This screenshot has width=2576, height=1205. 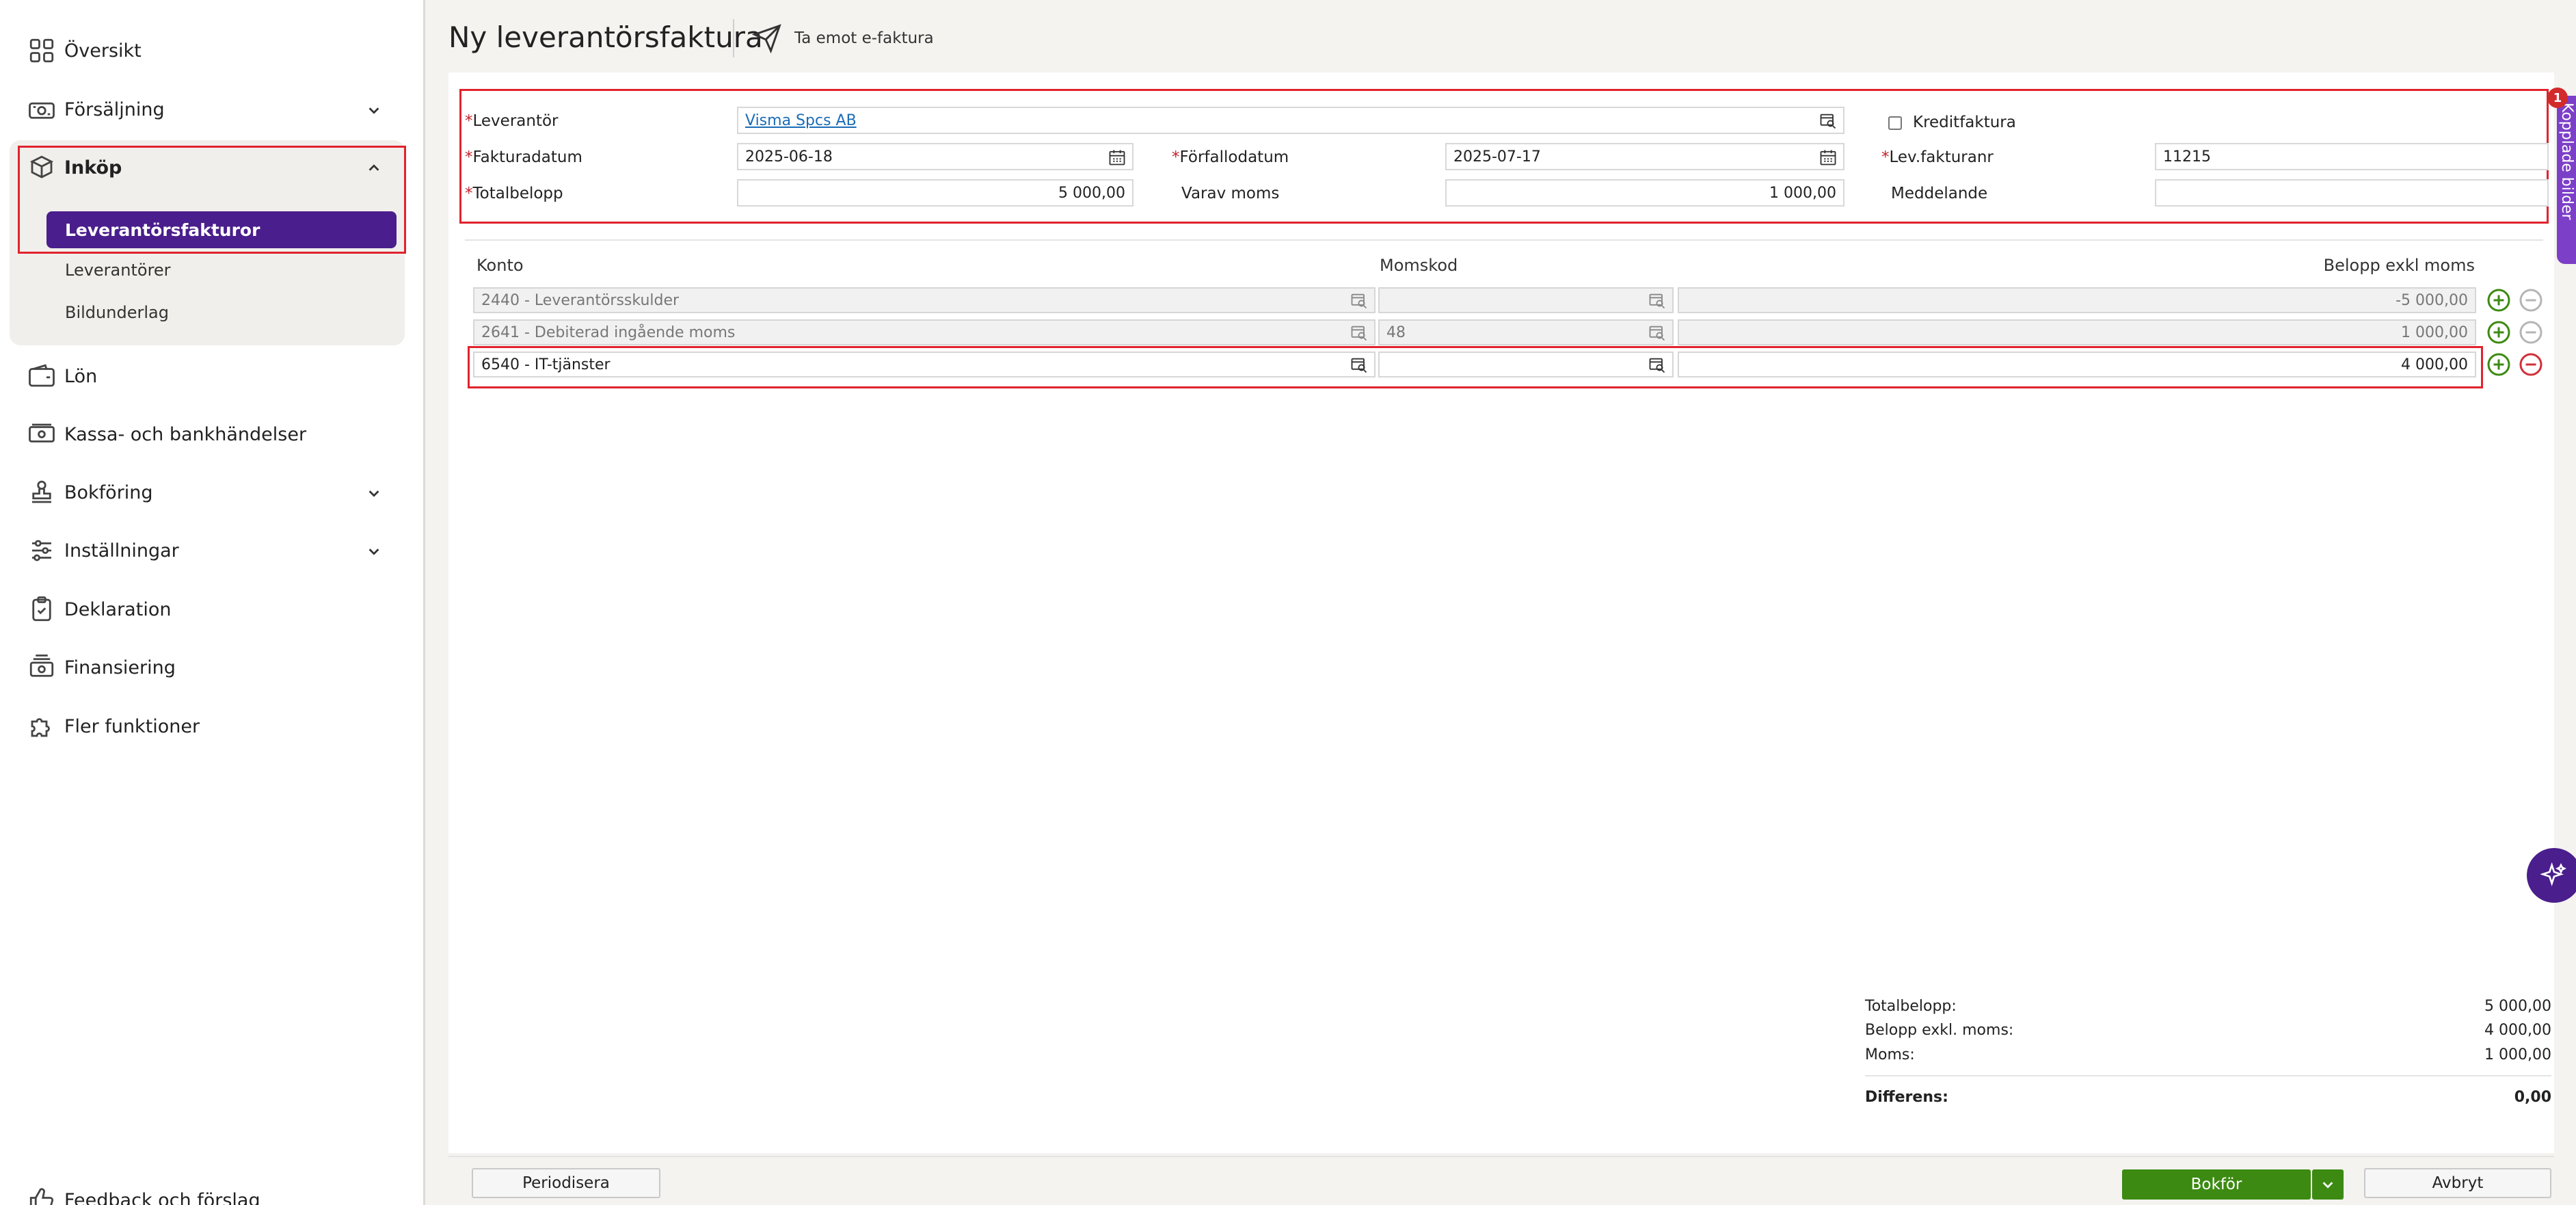 What do you see at coordinates (935, 156) in the screenshot?
I see `fakturadatum-field: 2025-06-18` at bounding box center [935, 156].